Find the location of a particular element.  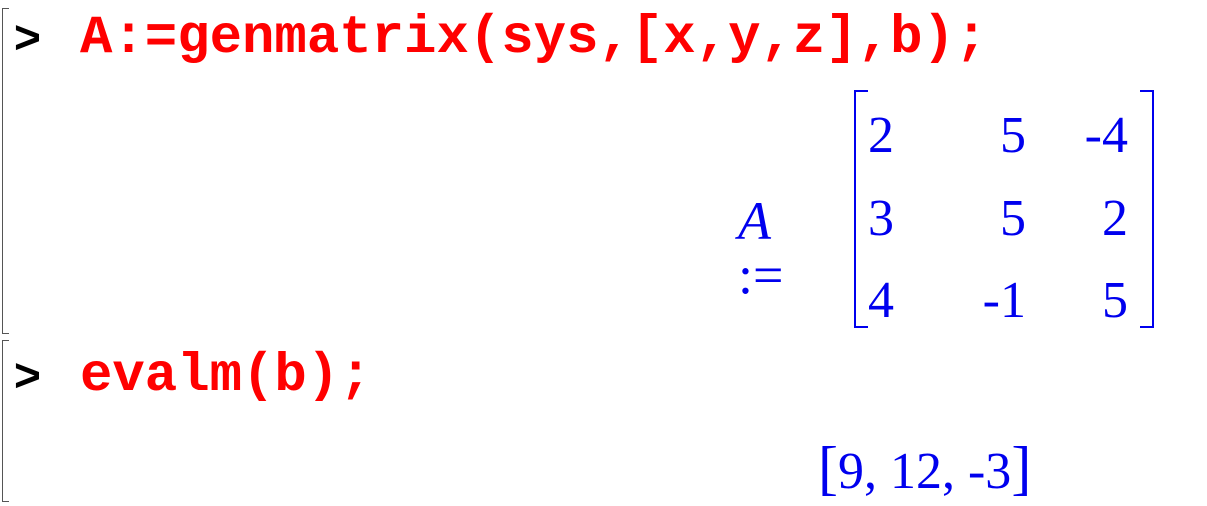

matrix-cell: -1 is located at coordinates (1004, 300).